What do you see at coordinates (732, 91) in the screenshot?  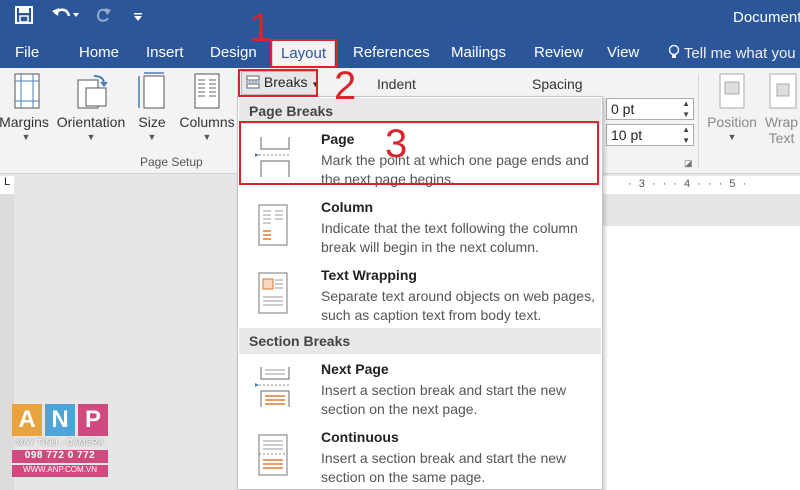 I see `position-icon` at bounding box center [732, 91].